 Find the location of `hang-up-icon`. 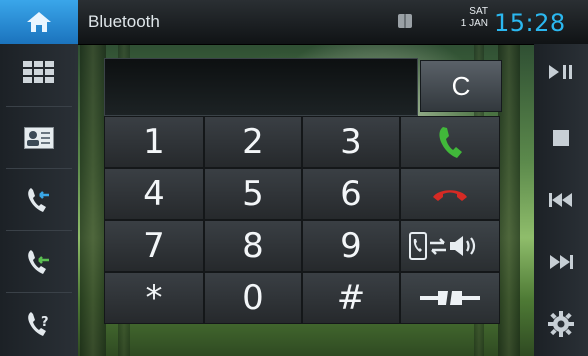

hang-up-icon is located at coordinates (450, 195).